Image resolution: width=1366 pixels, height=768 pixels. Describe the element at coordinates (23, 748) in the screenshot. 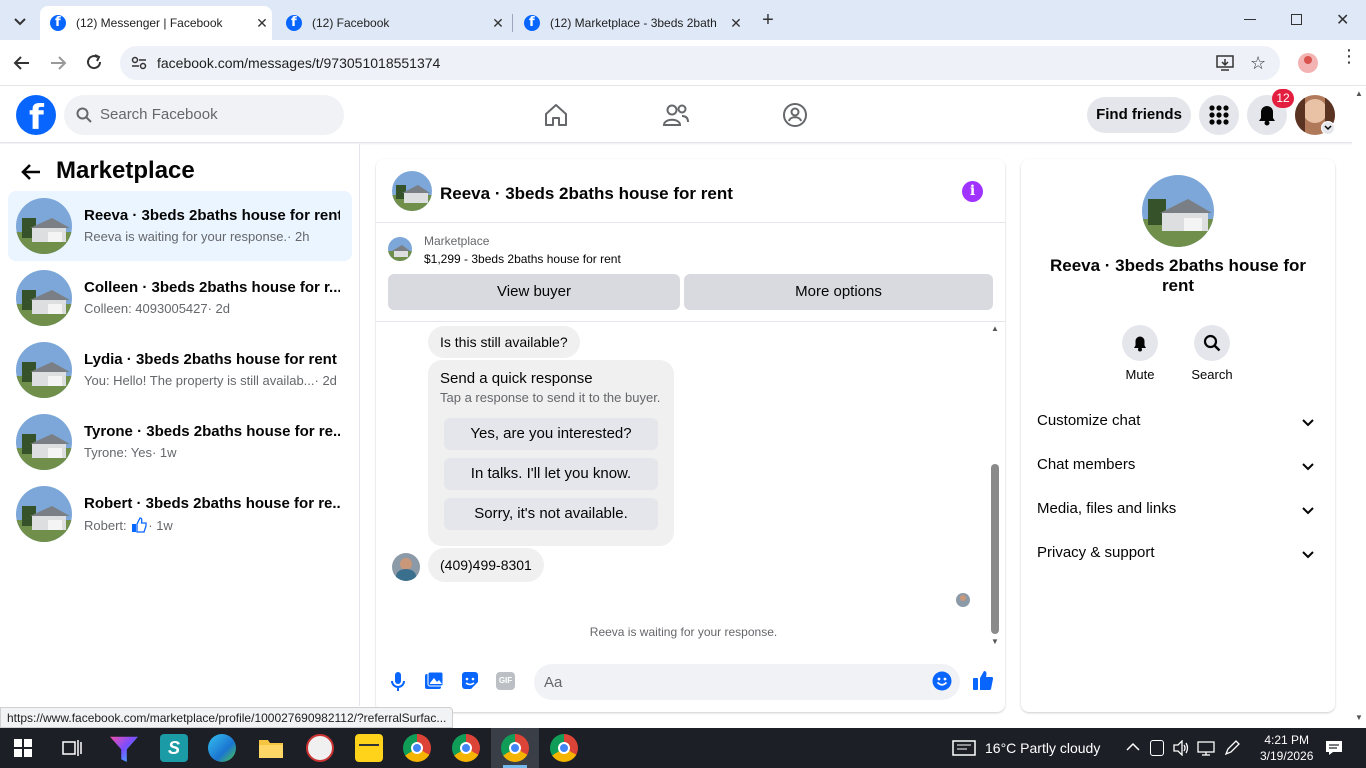

I see `windows-start-icon` at that location.